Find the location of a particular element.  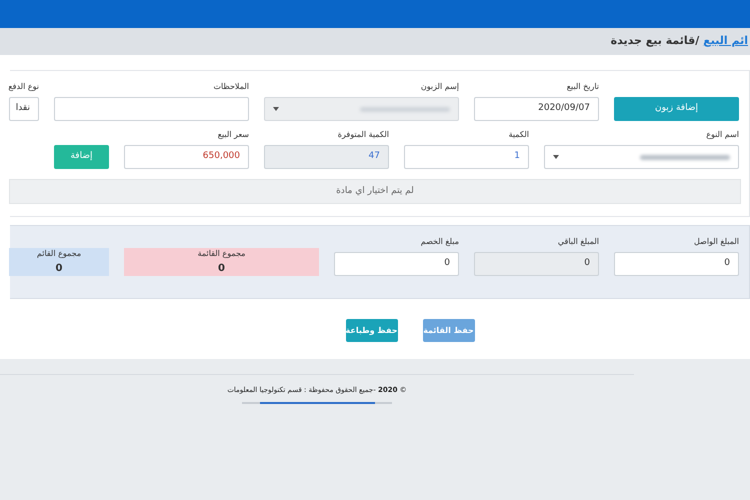

field-label: إسم الزبون is located at coordinates (439, 87).